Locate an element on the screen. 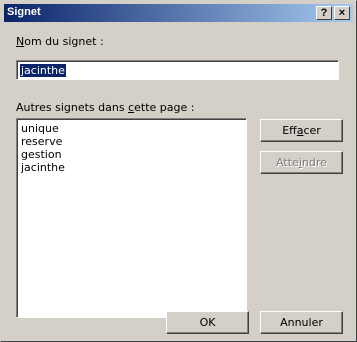  title-bar: Signet ? × is located at coordinates (178, 13).